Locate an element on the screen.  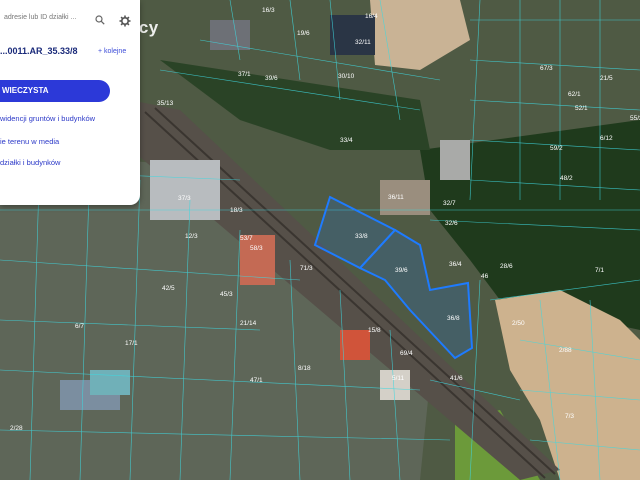
parcel-number-label: 16/3 is located at coordinates (268, 10).